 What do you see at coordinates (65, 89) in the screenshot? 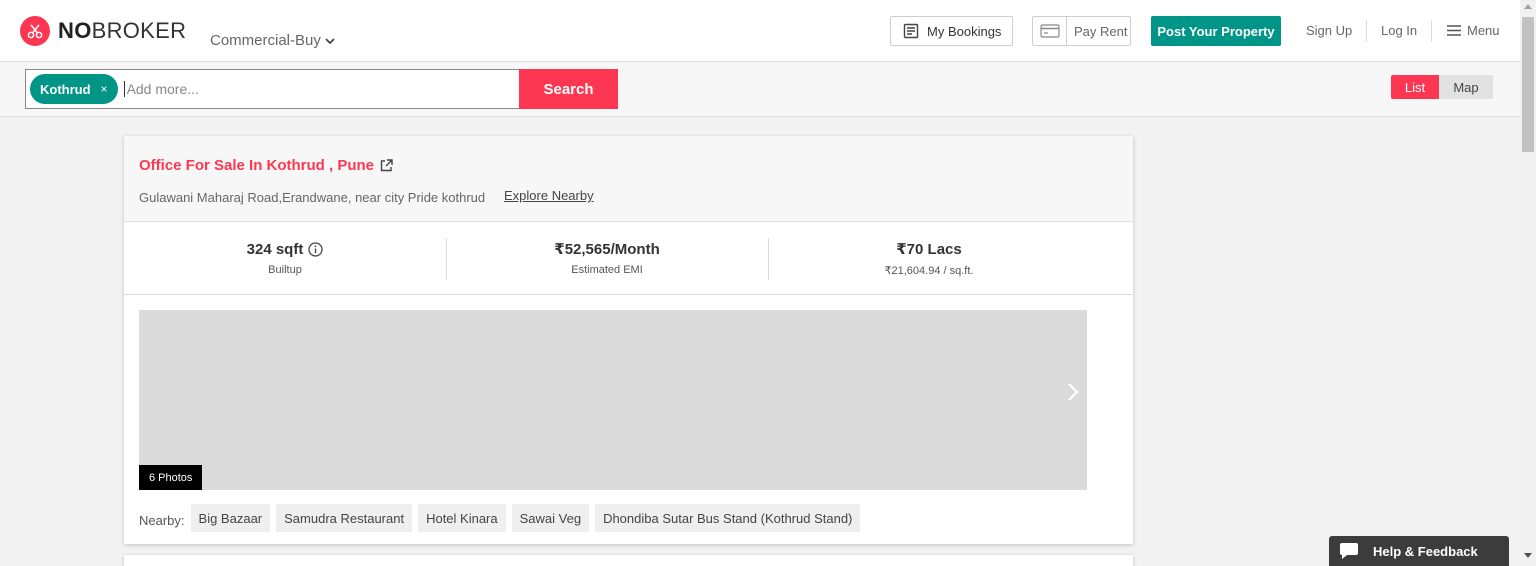
I see `locality-chip-label: Kothrud` at bounding box center [65, 89].